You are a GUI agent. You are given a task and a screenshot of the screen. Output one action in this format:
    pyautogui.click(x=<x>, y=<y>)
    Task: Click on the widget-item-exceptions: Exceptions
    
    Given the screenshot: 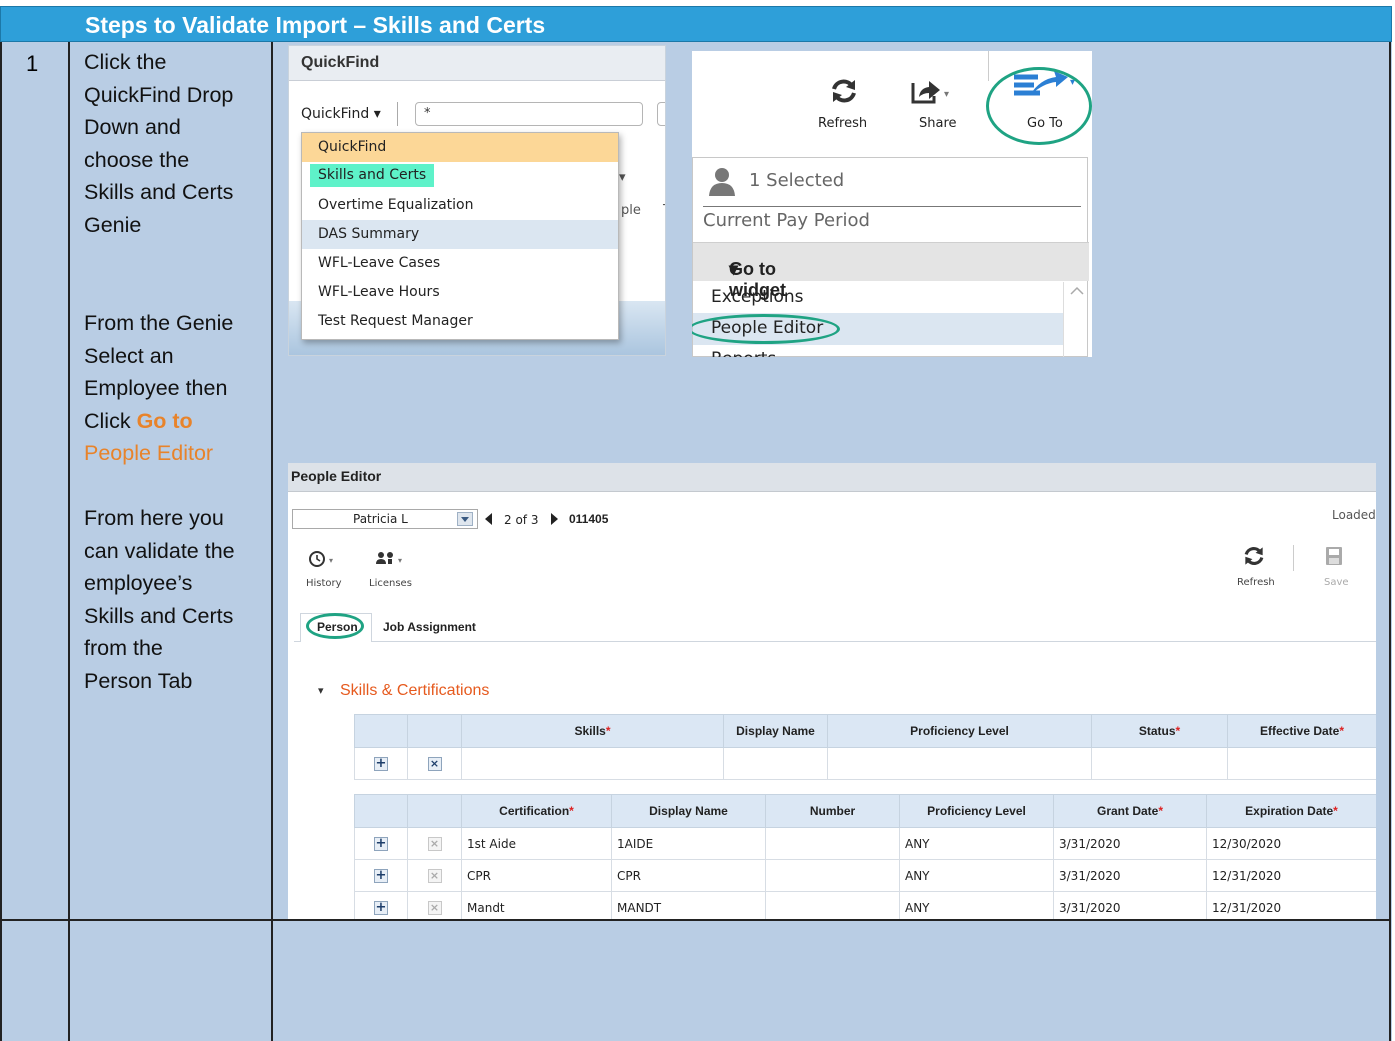 What is the action you would take?
    pyautogui.click(x=878, y=298)
    